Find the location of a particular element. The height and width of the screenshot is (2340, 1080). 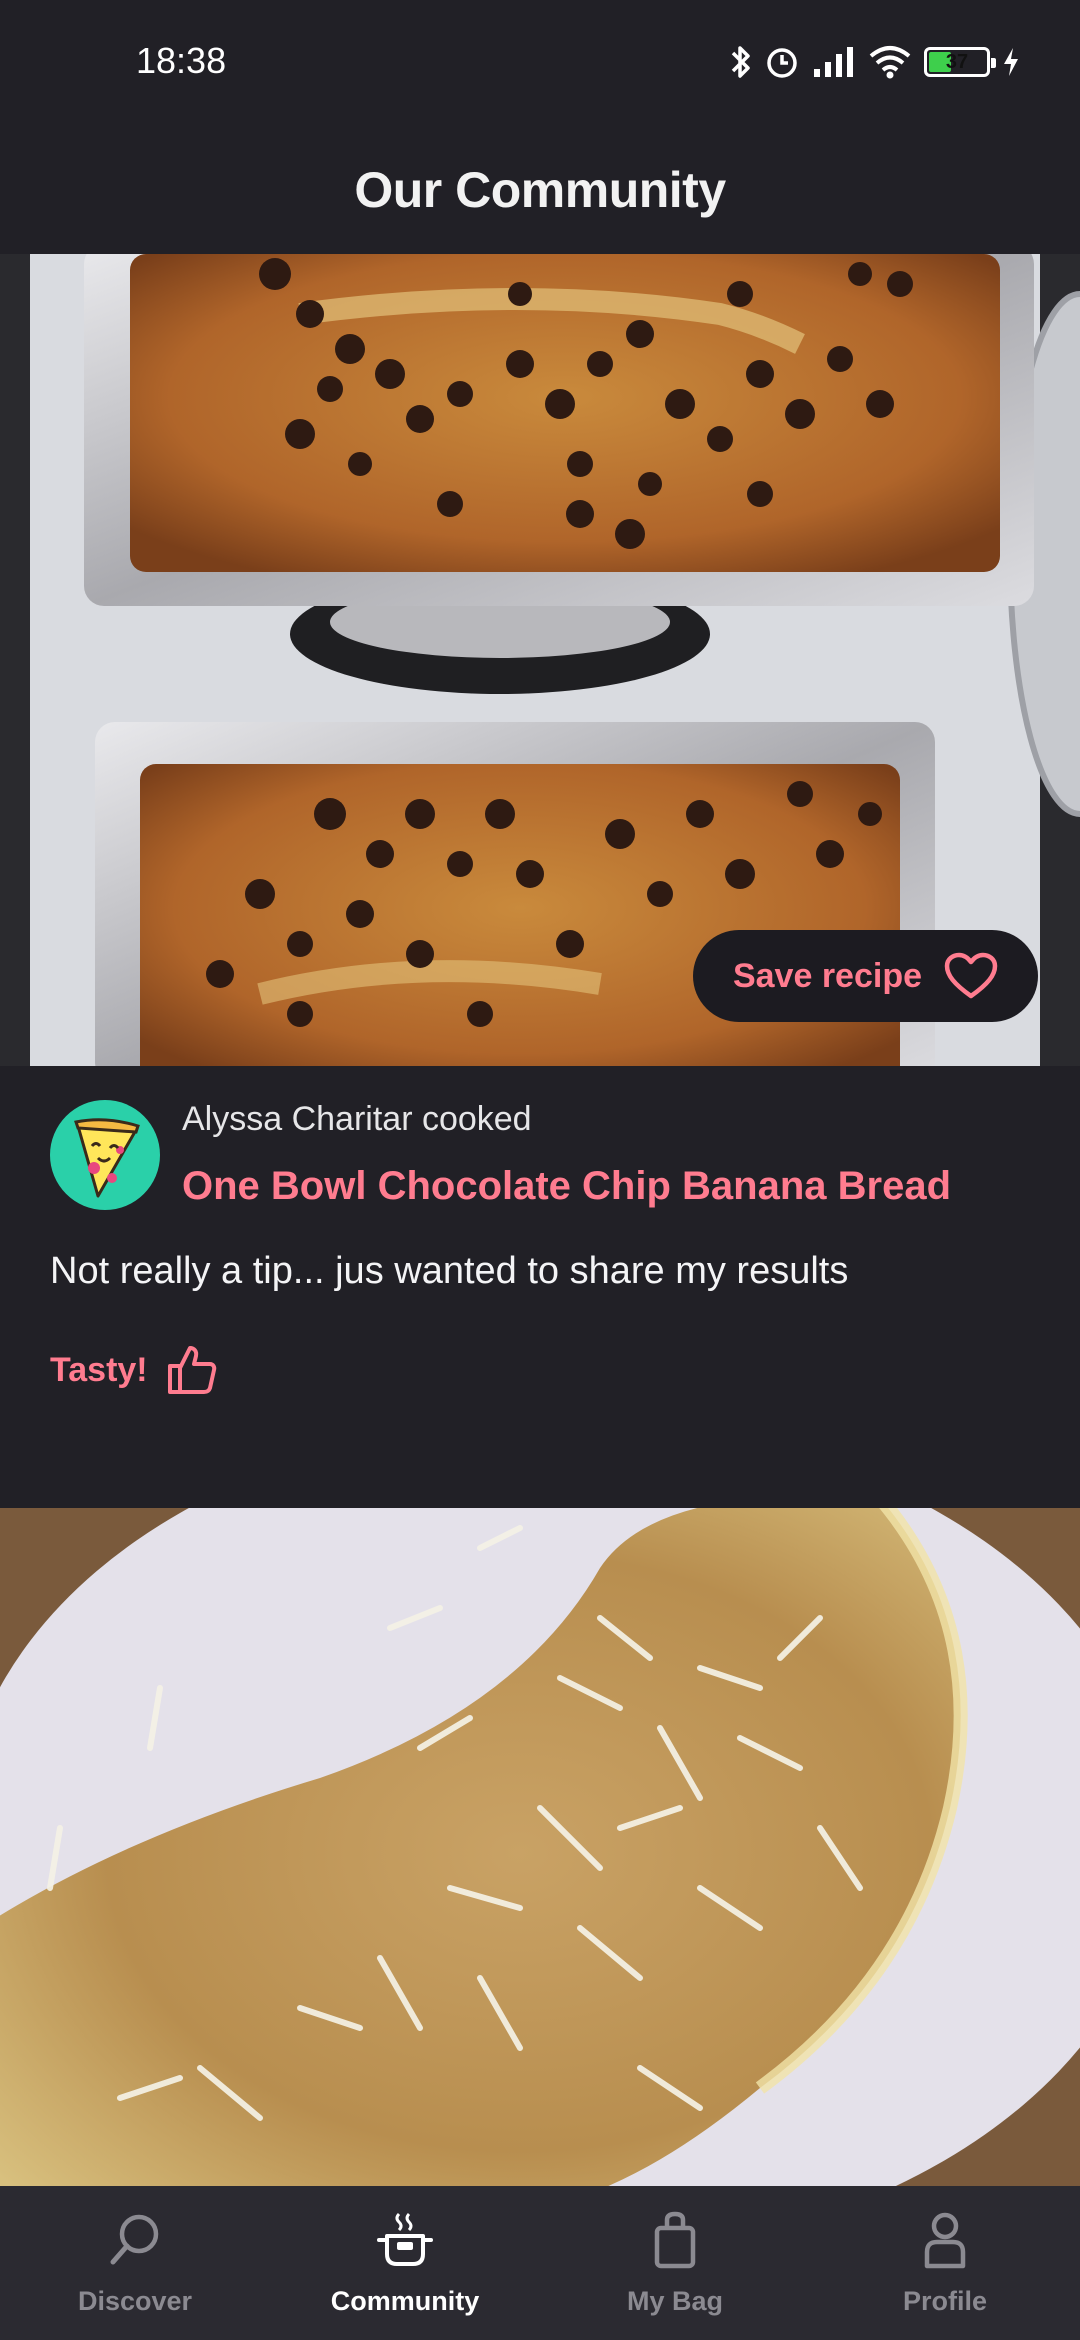

charging-icon is located at coordinates (1011, 62).